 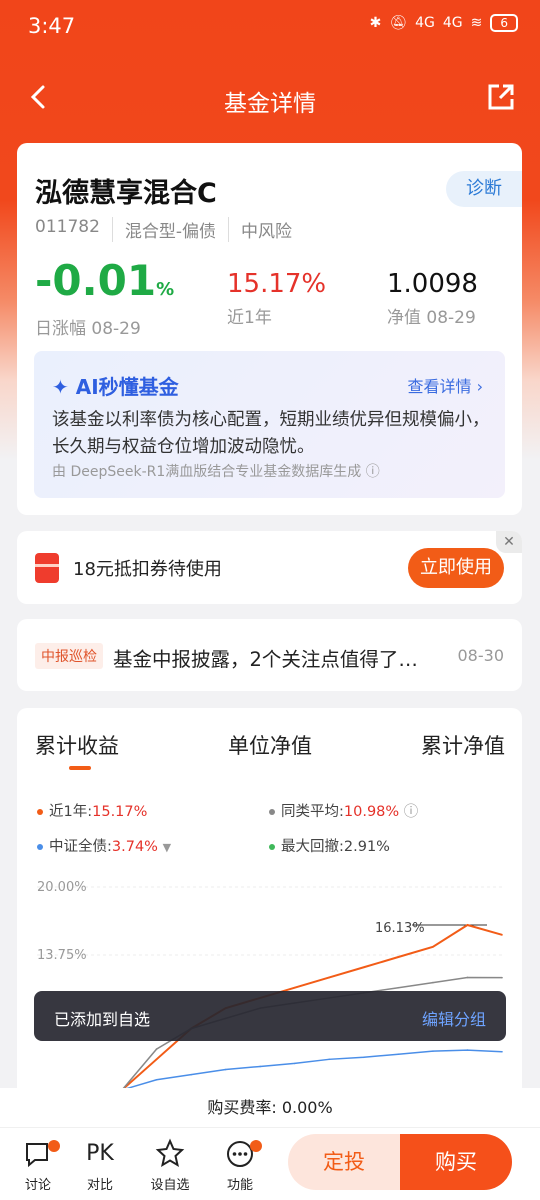 I want to click on auto-invest-button: 定投, so click(x=344, y=1162).